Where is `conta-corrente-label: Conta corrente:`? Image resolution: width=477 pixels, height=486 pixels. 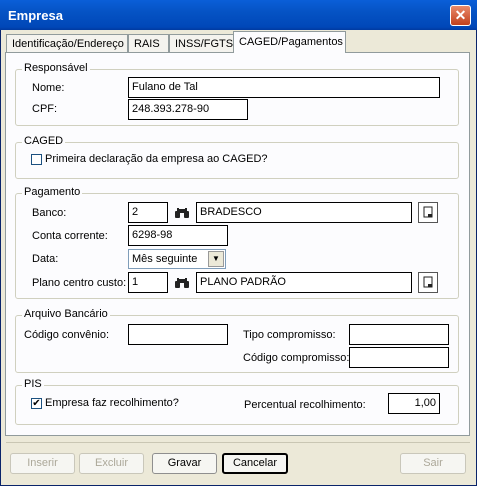 conta-corrente-label: Conta corrente: is located at coordinates (70, 236).